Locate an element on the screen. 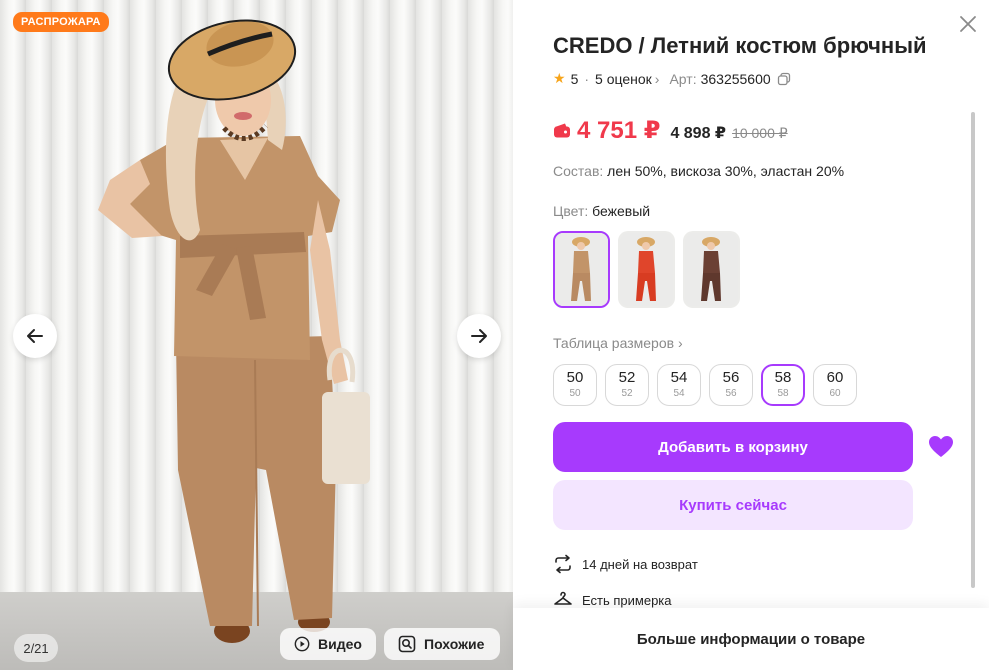  reviews-link: 5 оценок is located at coordinates (623, 79).